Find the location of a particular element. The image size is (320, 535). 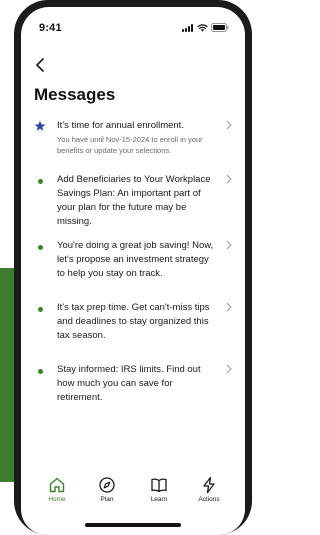

tab-label: Plan is located at coordinates (107, 499).